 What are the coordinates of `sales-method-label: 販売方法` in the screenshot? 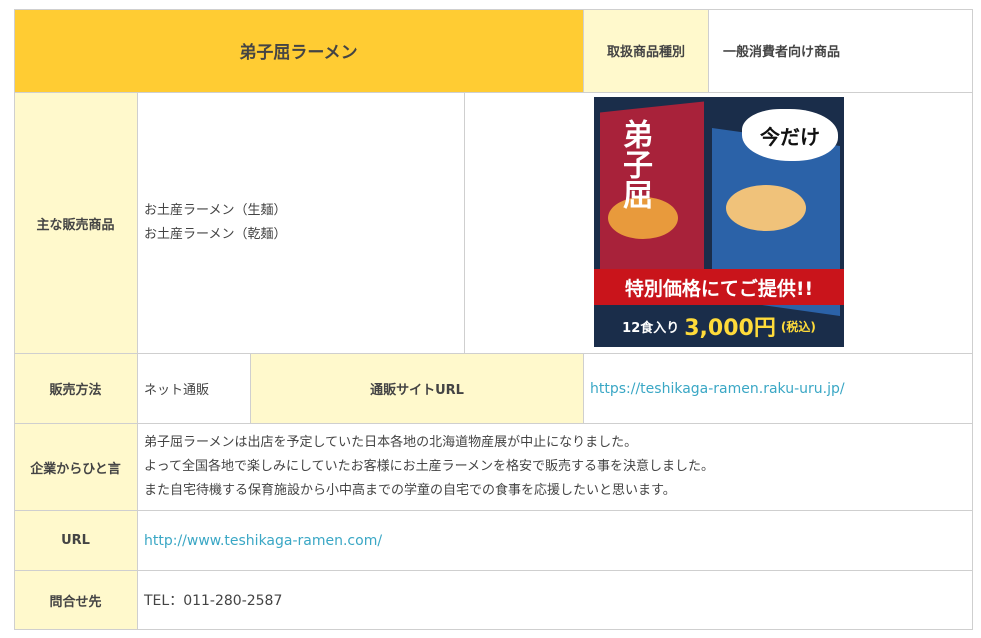 It's located at (75, 390).